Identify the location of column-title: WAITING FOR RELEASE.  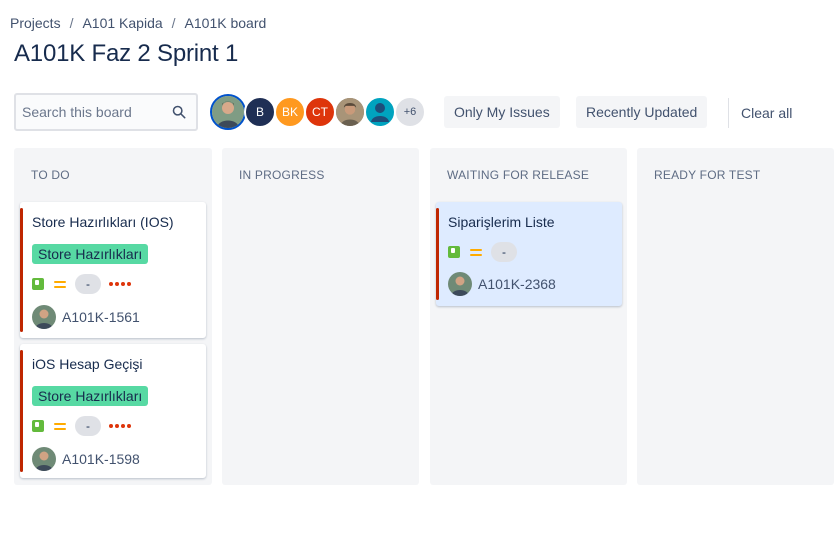
(518, 175).